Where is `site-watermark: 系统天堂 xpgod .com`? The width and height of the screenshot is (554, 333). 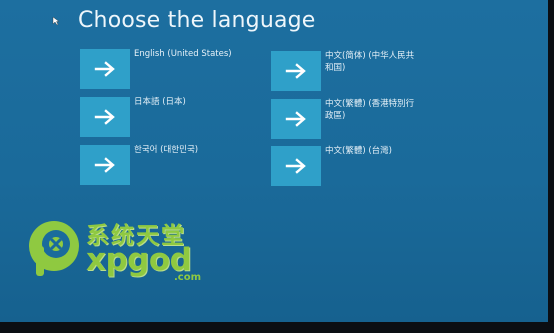 site-watermark: 系统天堂 xpgod .com is located at coordinates (126, 251).